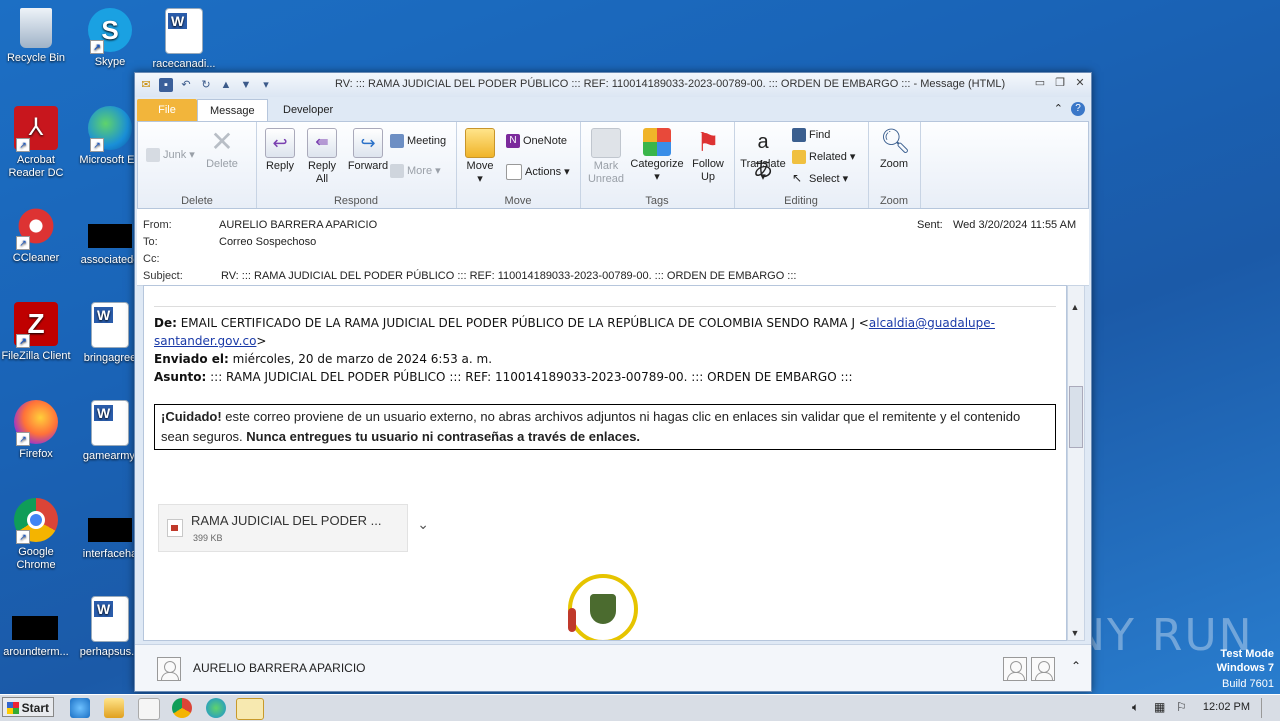  What do you see at coordinates (536, 141) in the screenshot?
I see `onenote-button: N OneNote` at bounding box center [536, 141].